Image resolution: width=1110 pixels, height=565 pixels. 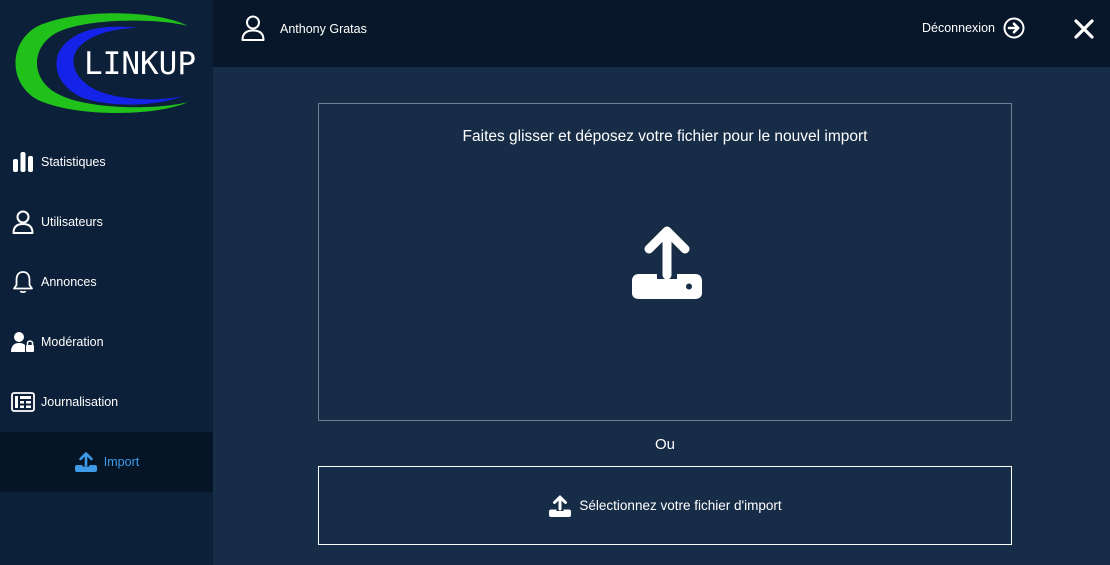 I want to click on sidebar-item-annonces: Annonces, so click(x=106, y=282).